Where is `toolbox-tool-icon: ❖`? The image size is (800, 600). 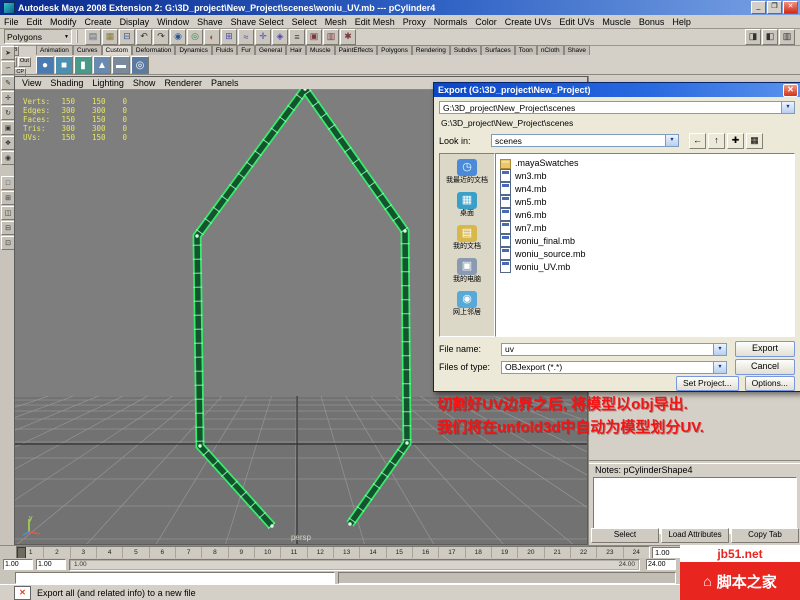
toolbox-tool-icon: ❖ is located at coordinates (8, 143).